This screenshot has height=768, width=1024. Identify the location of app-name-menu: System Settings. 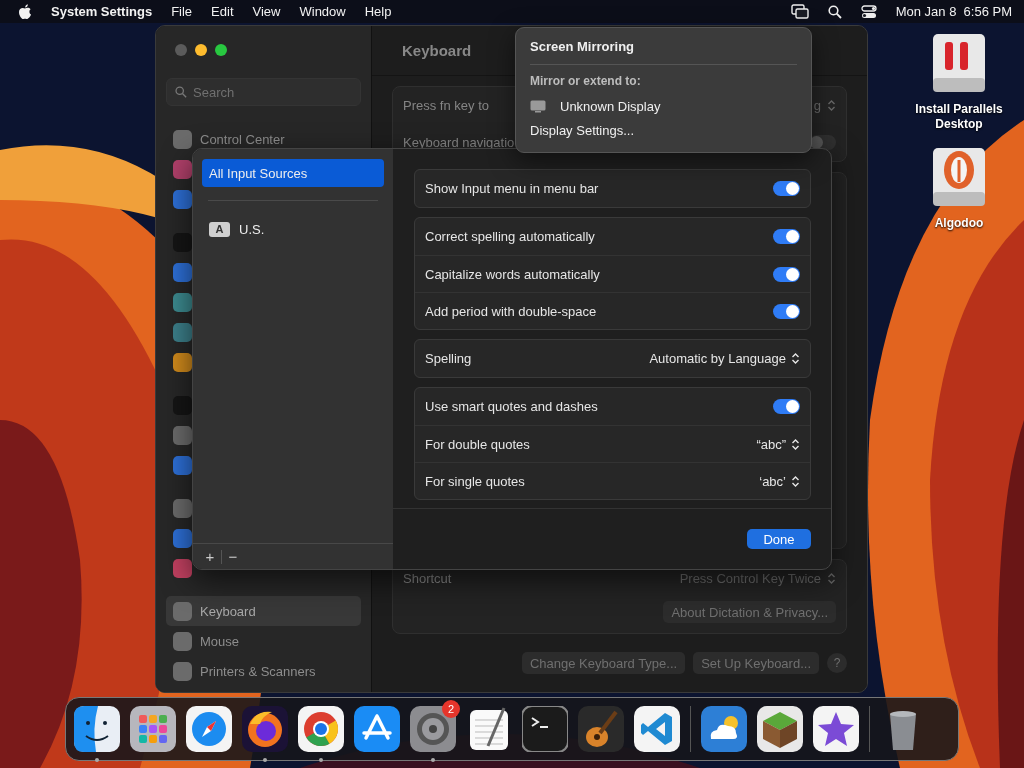
(102, 11).